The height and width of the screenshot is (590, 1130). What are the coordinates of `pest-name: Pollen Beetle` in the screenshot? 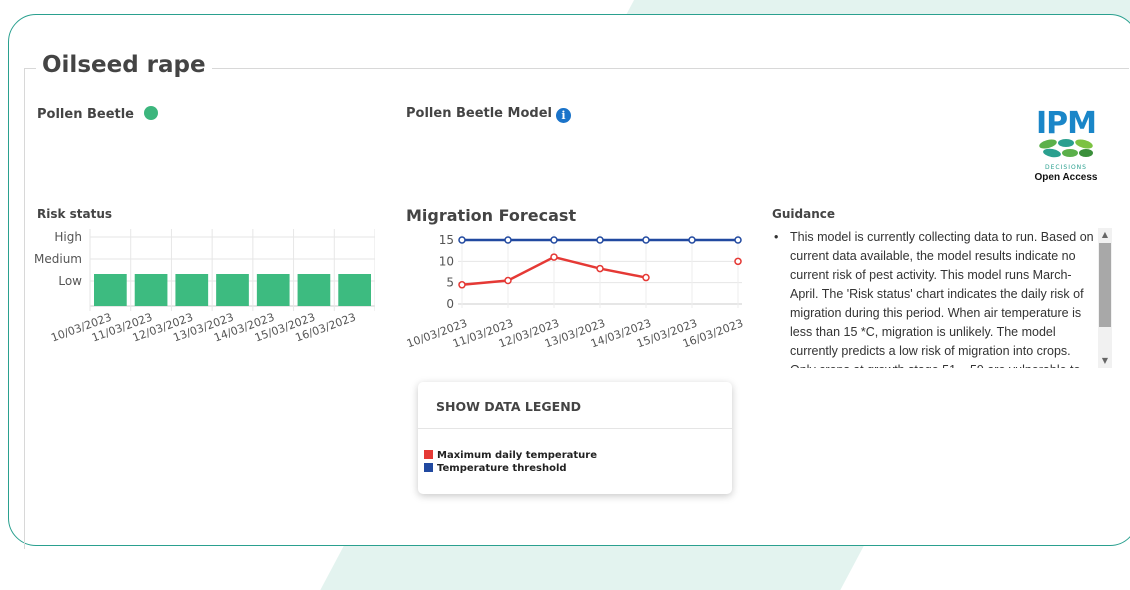 It's located at (85, 114).